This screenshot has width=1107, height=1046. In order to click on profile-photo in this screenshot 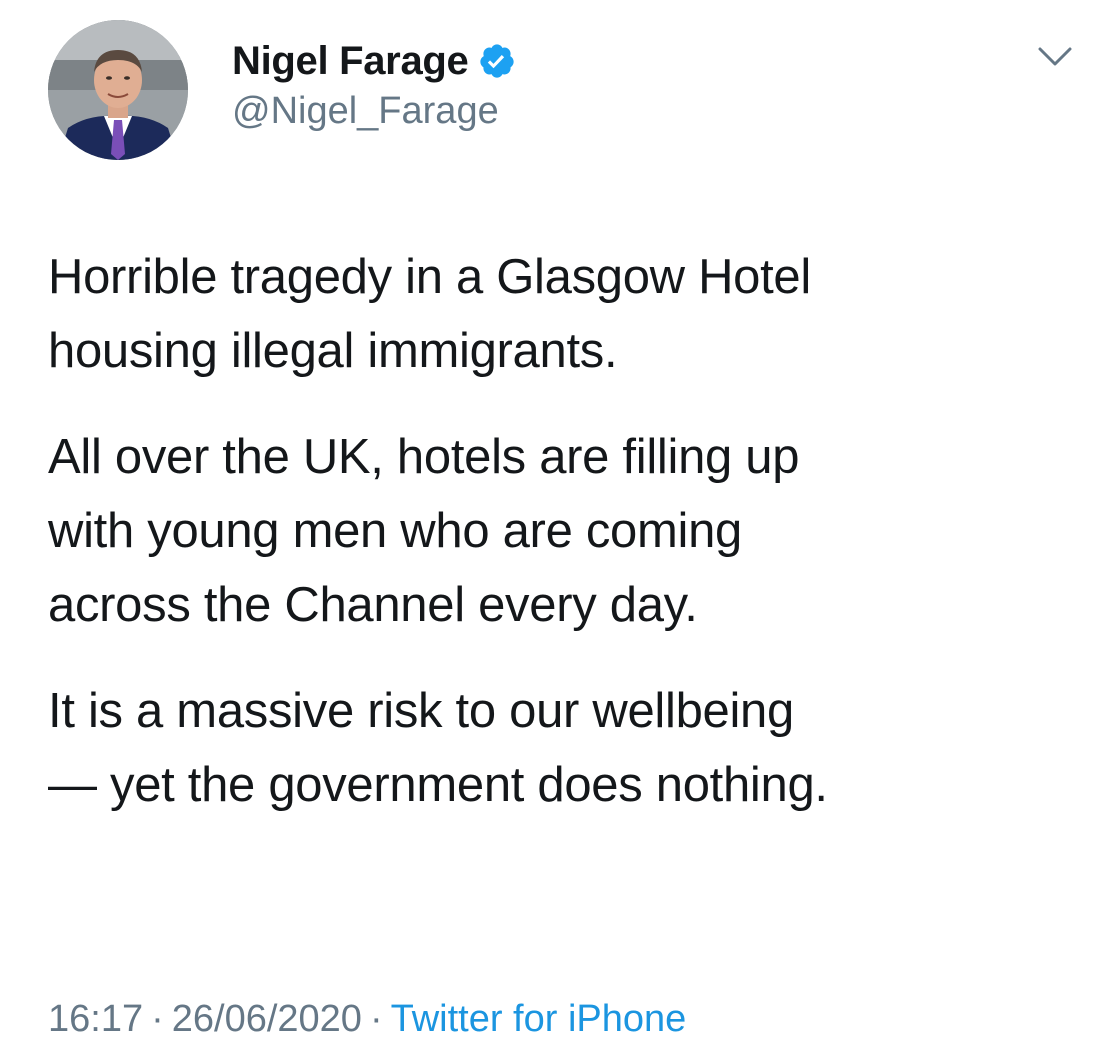, I will do `click(118, 90)`.